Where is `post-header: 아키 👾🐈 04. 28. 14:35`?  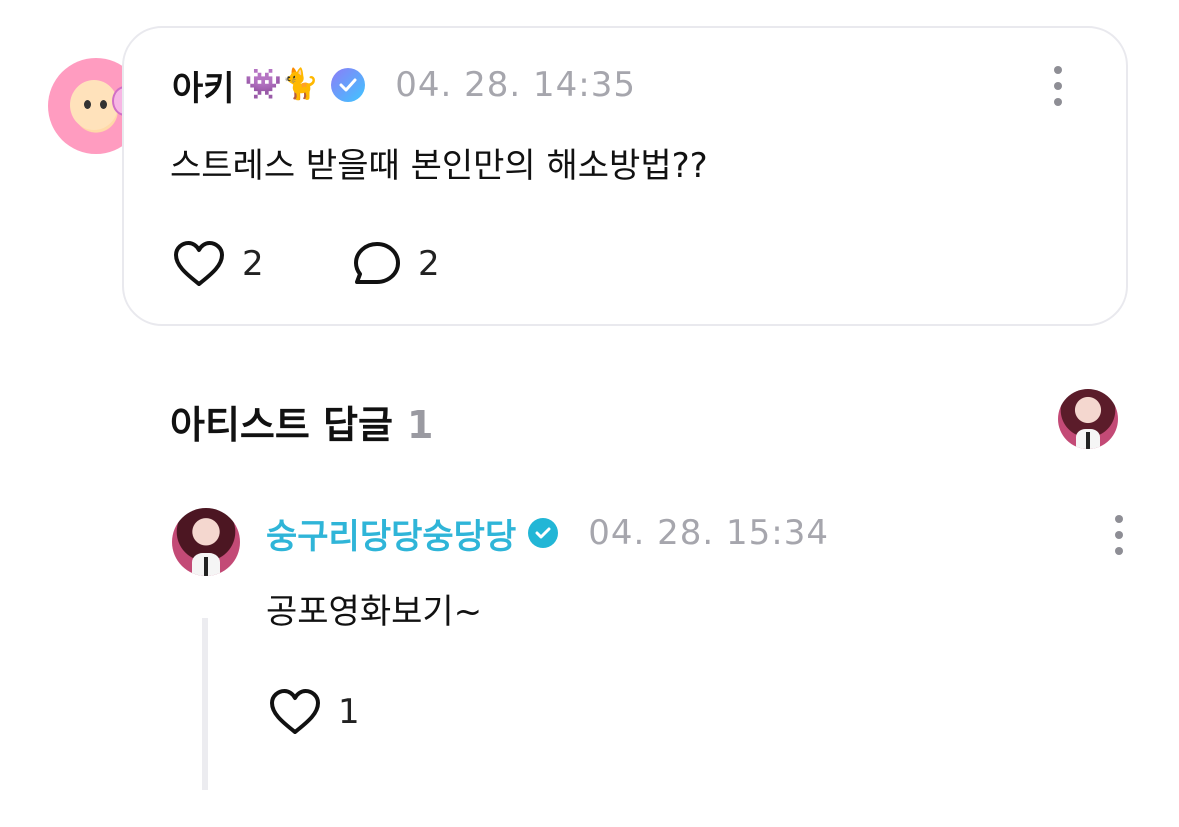 post-header: 아키 👾🐈 04. 28. 14:35 is located at coordinates (404, 85).